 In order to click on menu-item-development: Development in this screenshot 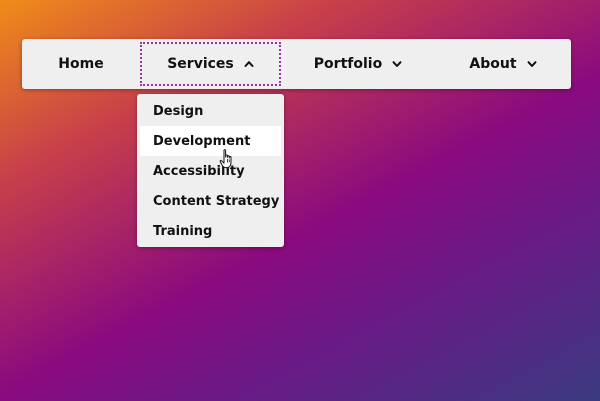, I will do `click(210, 141)`.